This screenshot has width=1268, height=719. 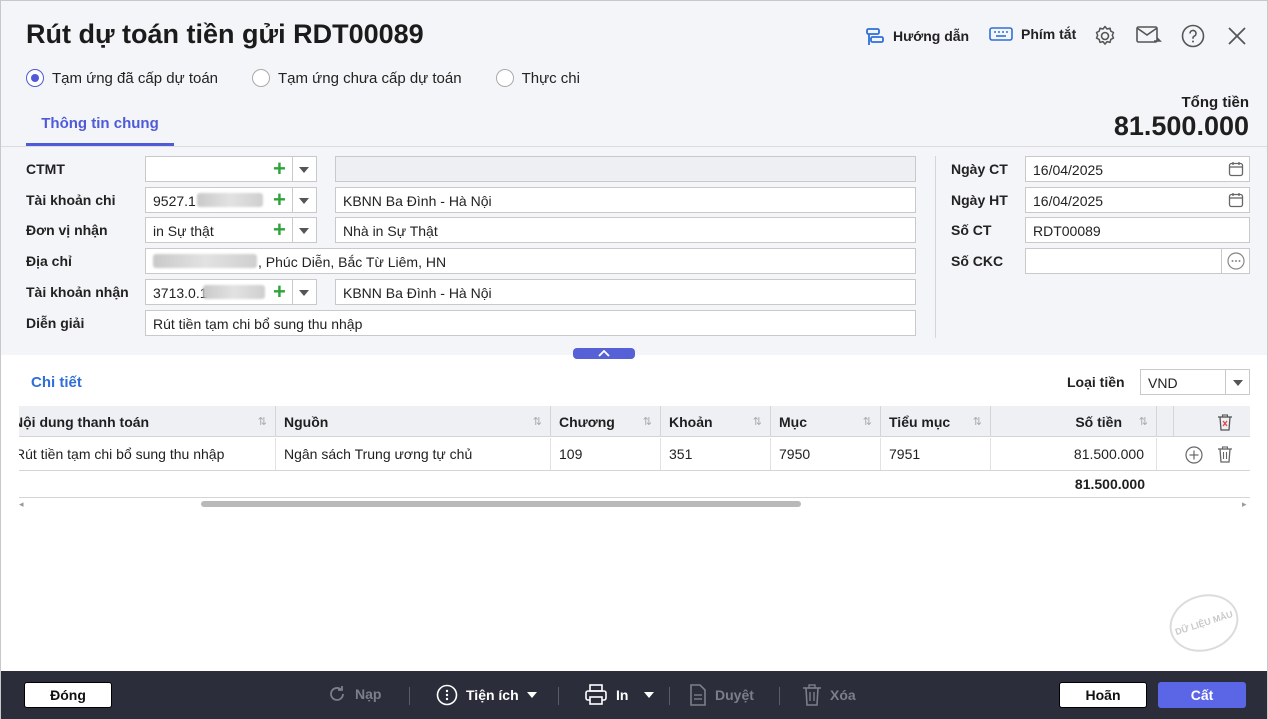 I want to click on don-vi-name-field: Nhà in Sự Thật, so click(x=625, y=230).